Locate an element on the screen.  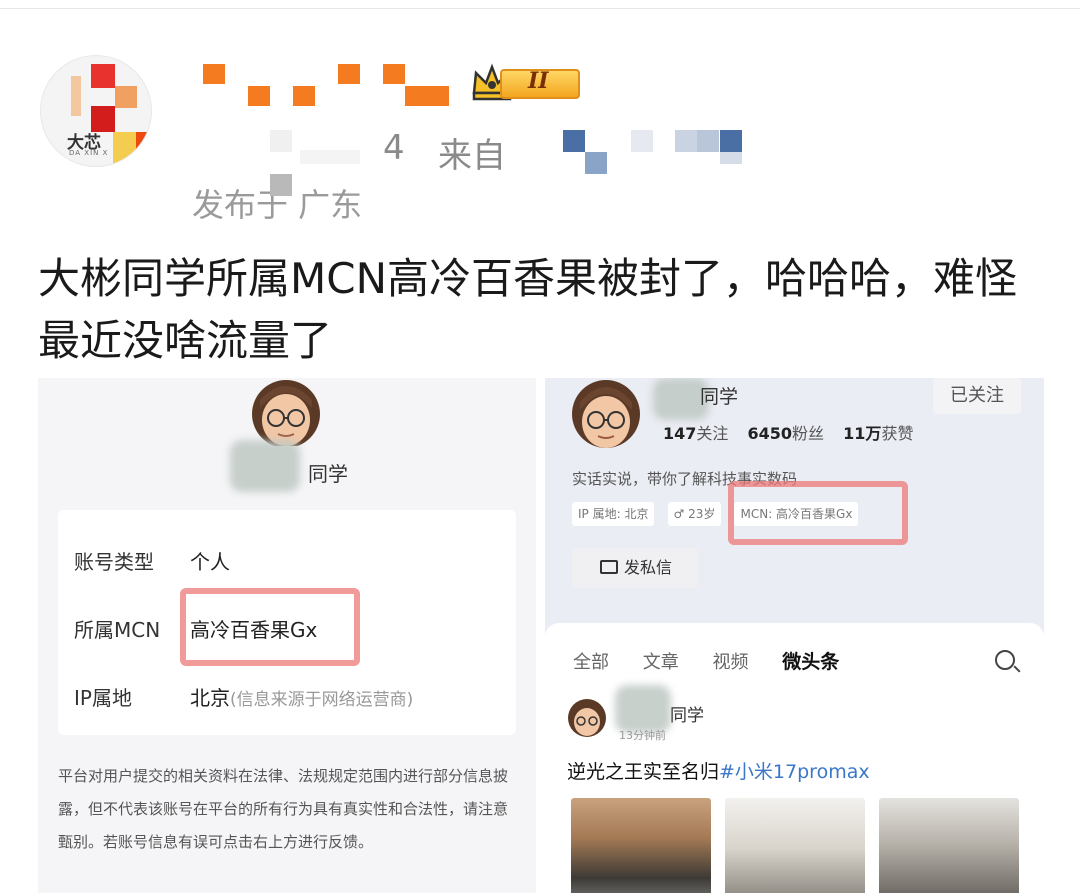
ip-location-value: 北京(信息来源于网络运营商) is located at coordinates (302, 698).